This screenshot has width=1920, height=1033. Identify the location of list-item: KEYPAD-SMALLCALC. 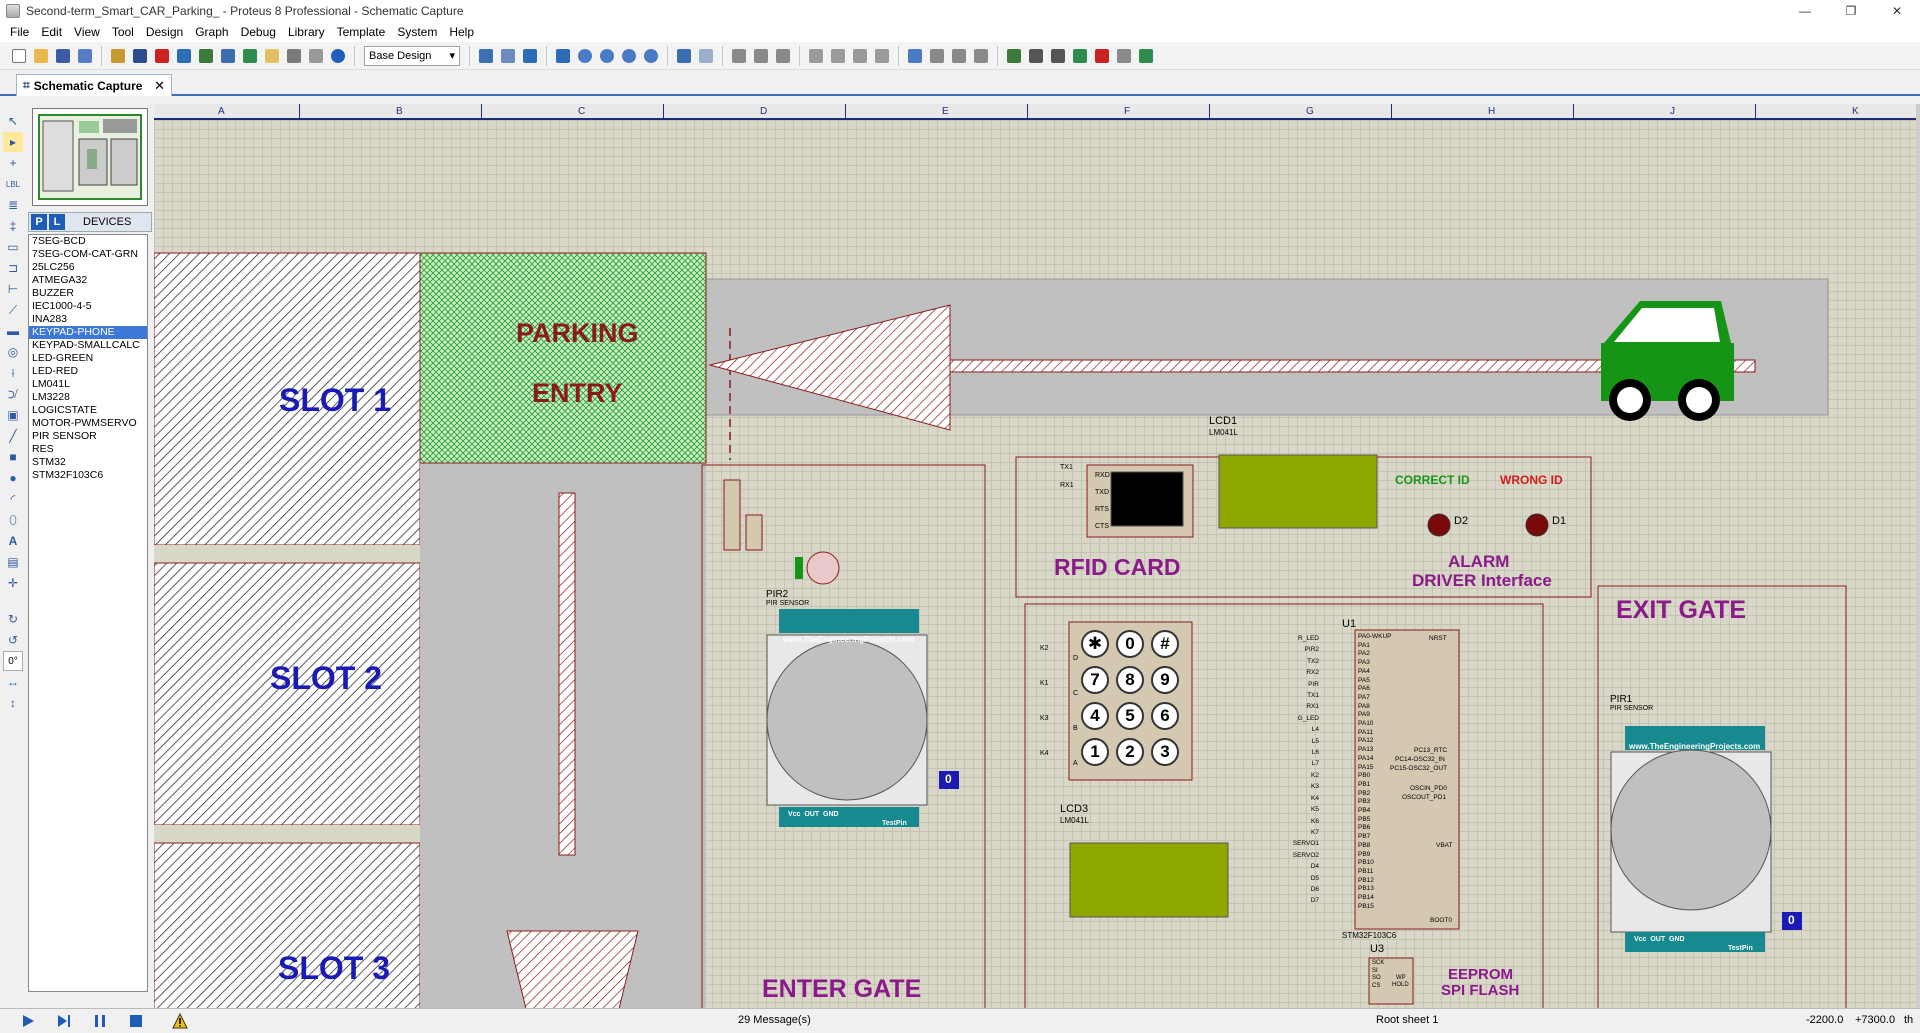
(88, 345).